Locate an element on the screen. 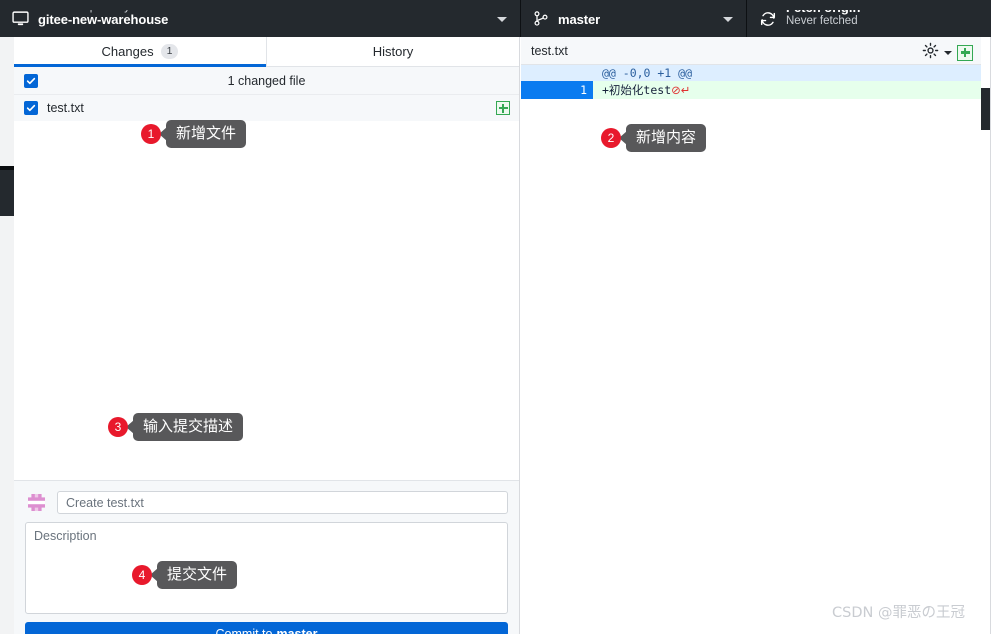 The image size is (991, 634). repository-chevron-down-icon is located at coordinates (502, 19).